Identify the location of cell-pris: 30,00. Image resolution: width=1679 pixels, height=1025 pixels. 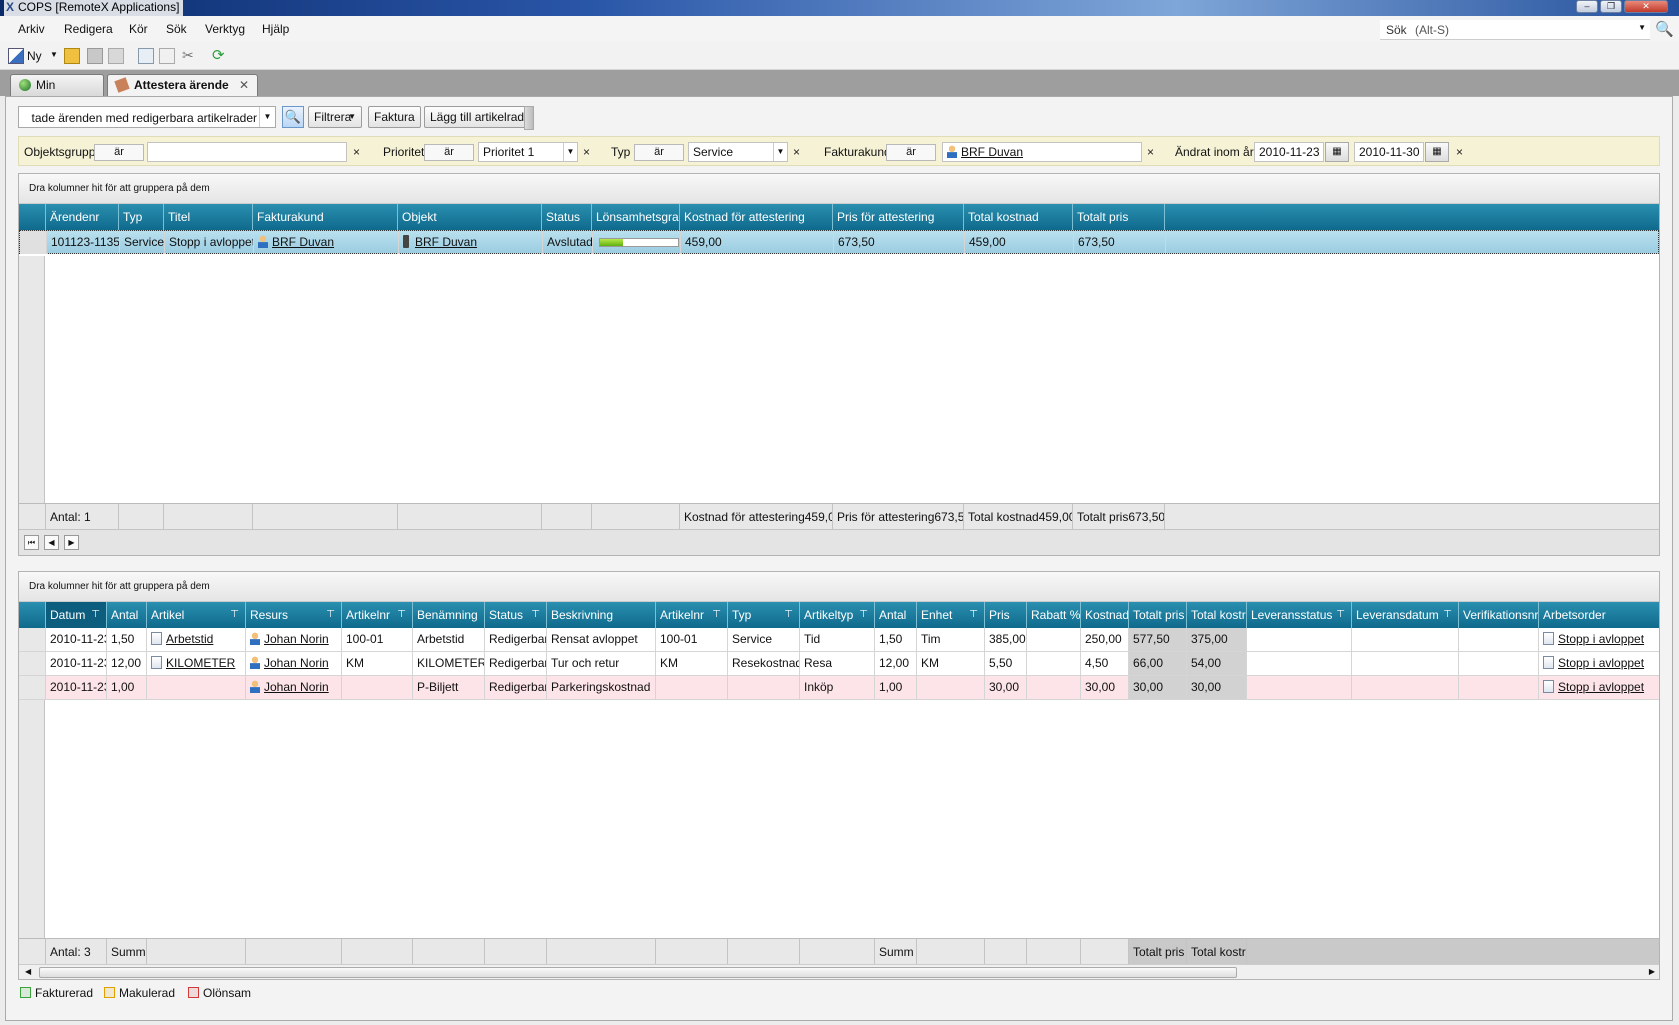
(1006, 687).